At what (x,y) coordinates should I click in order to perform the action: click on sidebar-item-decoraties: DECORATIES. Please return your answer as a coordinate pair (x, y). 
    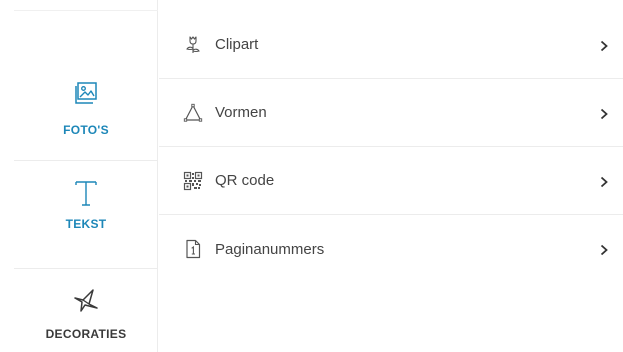
    Looking at the image, I should click on (86, 311).